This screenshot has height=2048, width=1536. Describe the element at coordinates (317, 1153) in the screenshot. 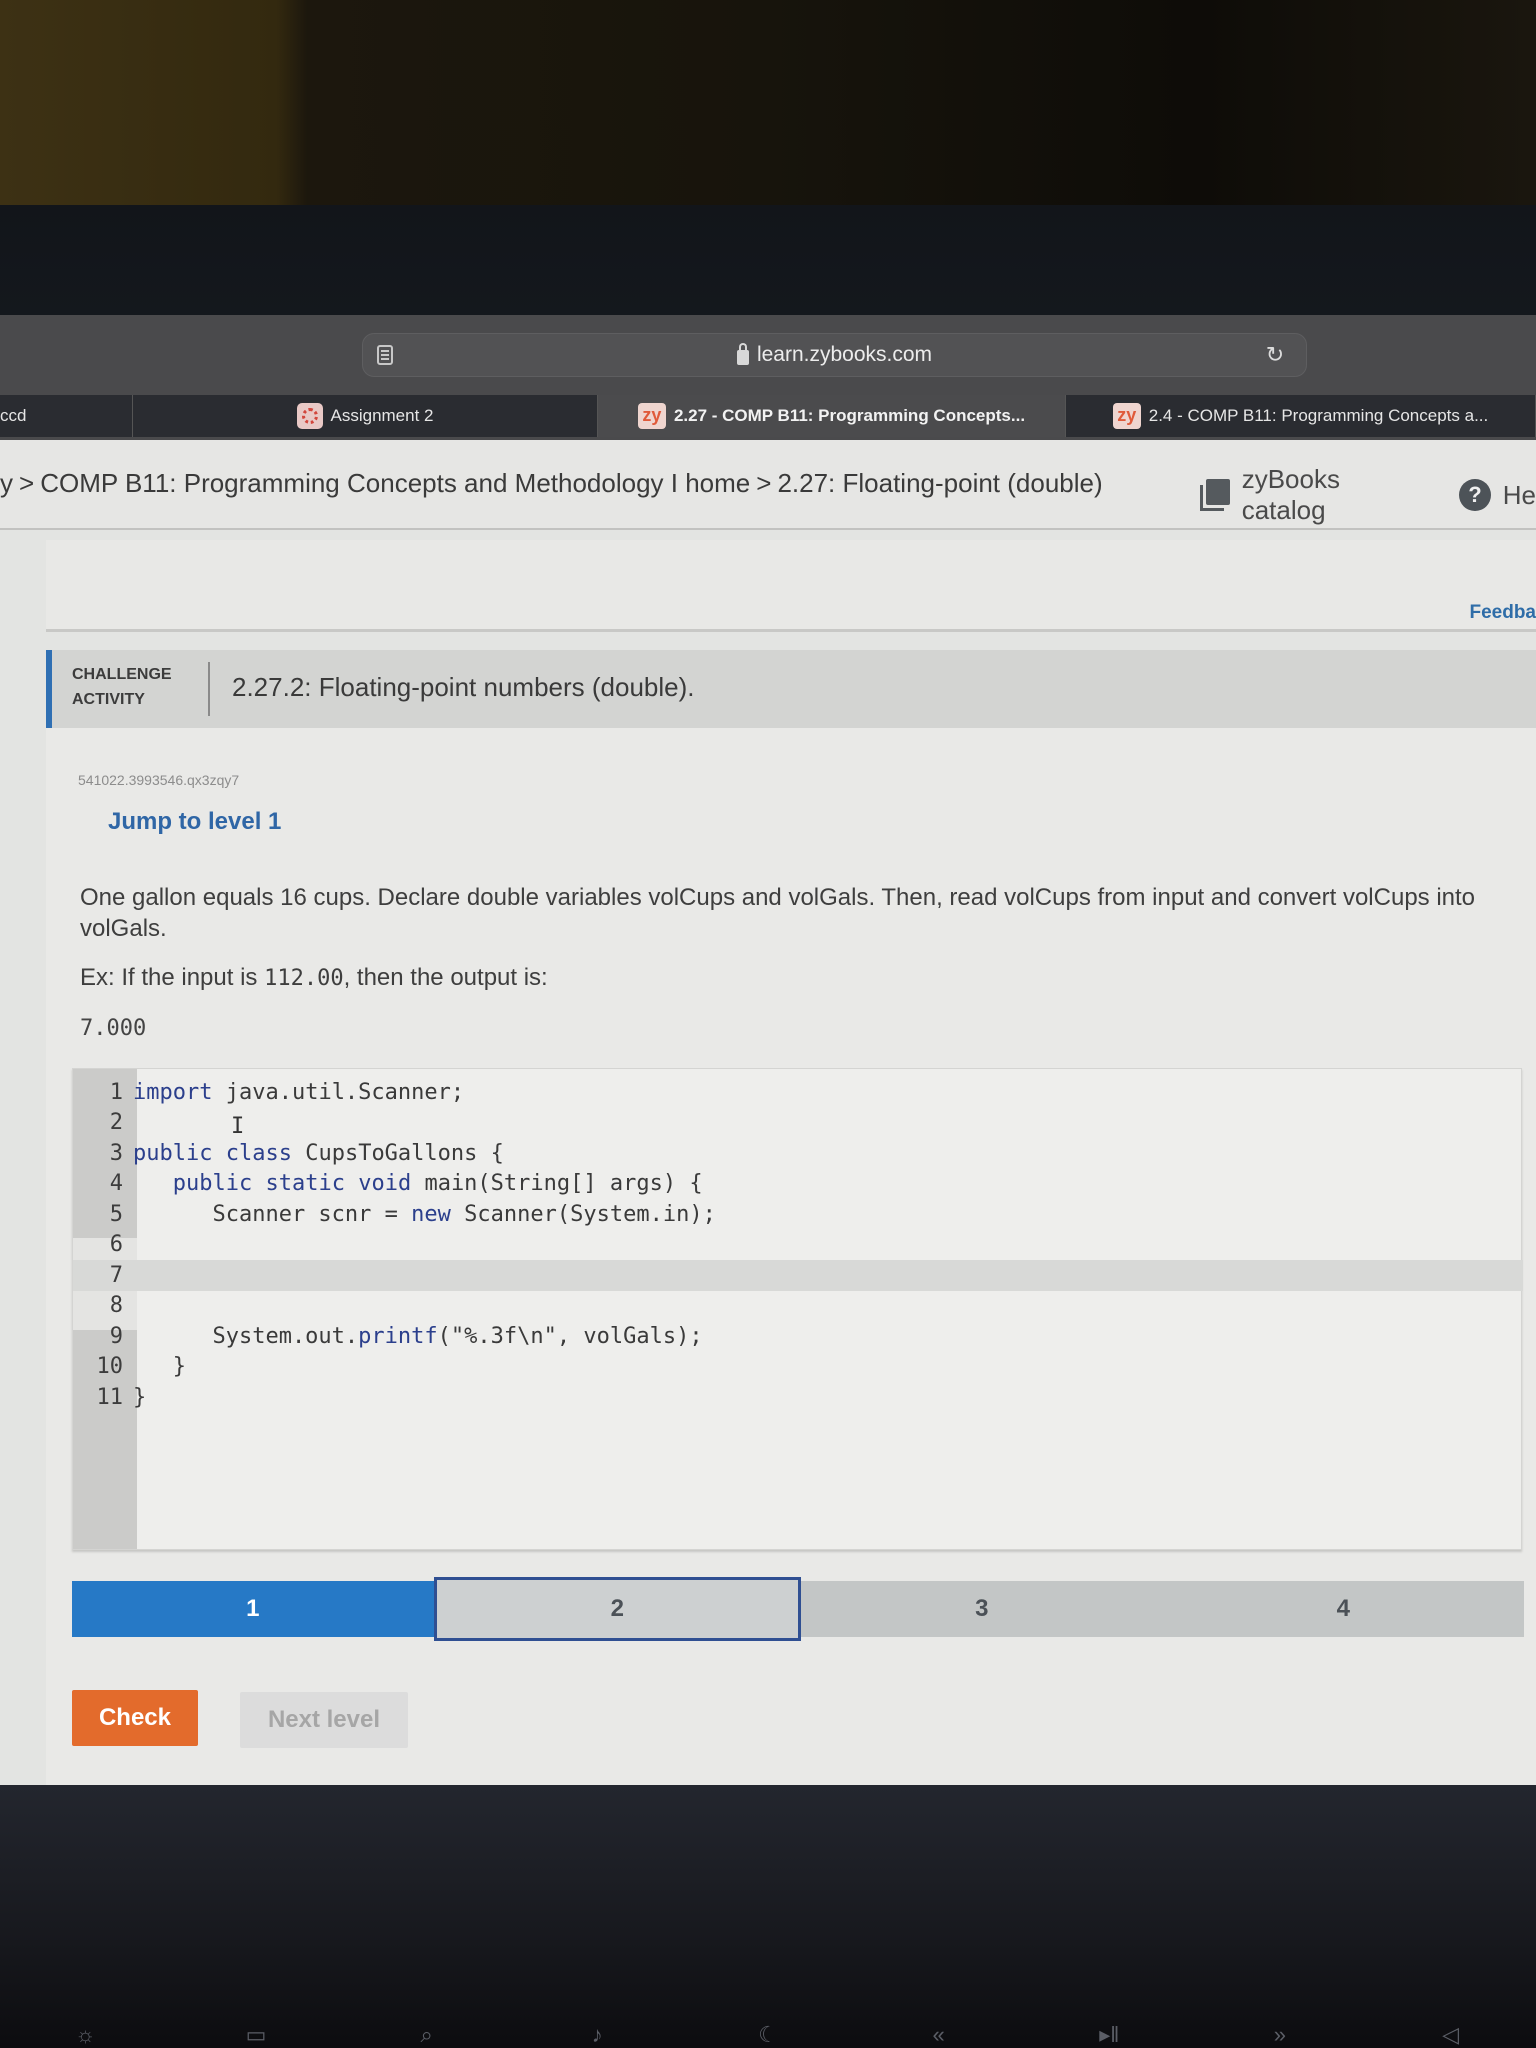

I see `code-text: public class CupsToGallons {` at that location.